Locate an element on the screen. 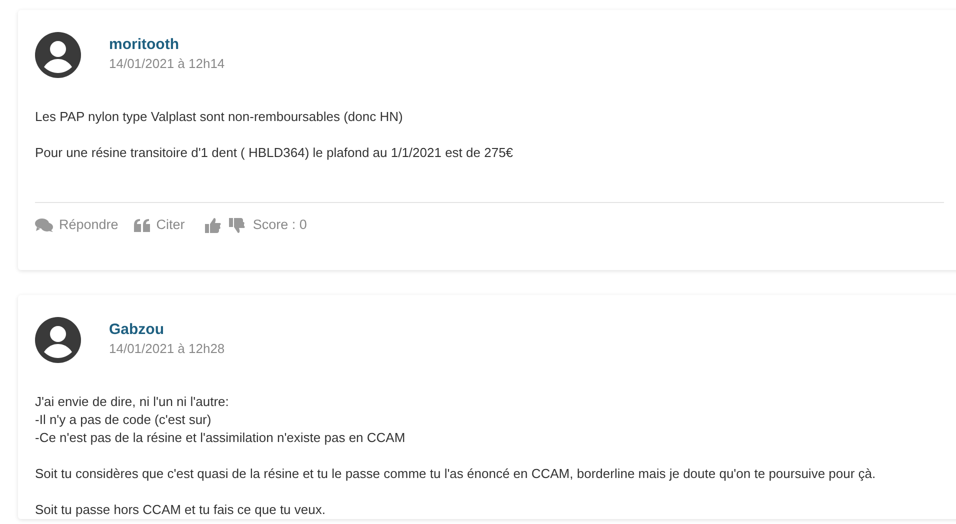  post-text: Soit tu passe hors CCAM et tu fais ce que tu veux. is located at coordinates (180, 510).